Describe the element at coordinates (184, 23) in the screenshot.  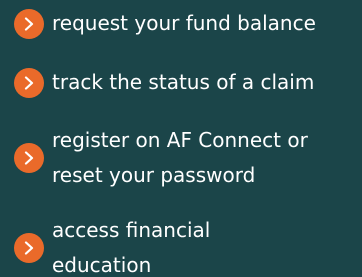
I see `link-label: request your fund balance` at that location.